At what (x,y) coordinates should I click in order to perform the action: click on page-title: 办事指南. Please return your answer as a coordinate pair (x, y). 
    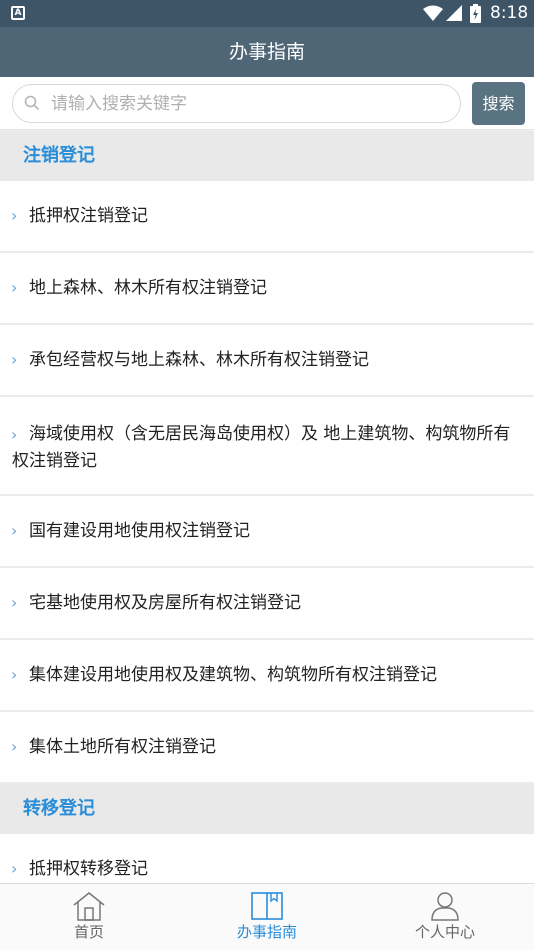
    Looking at the image, I should click on (267, 52).